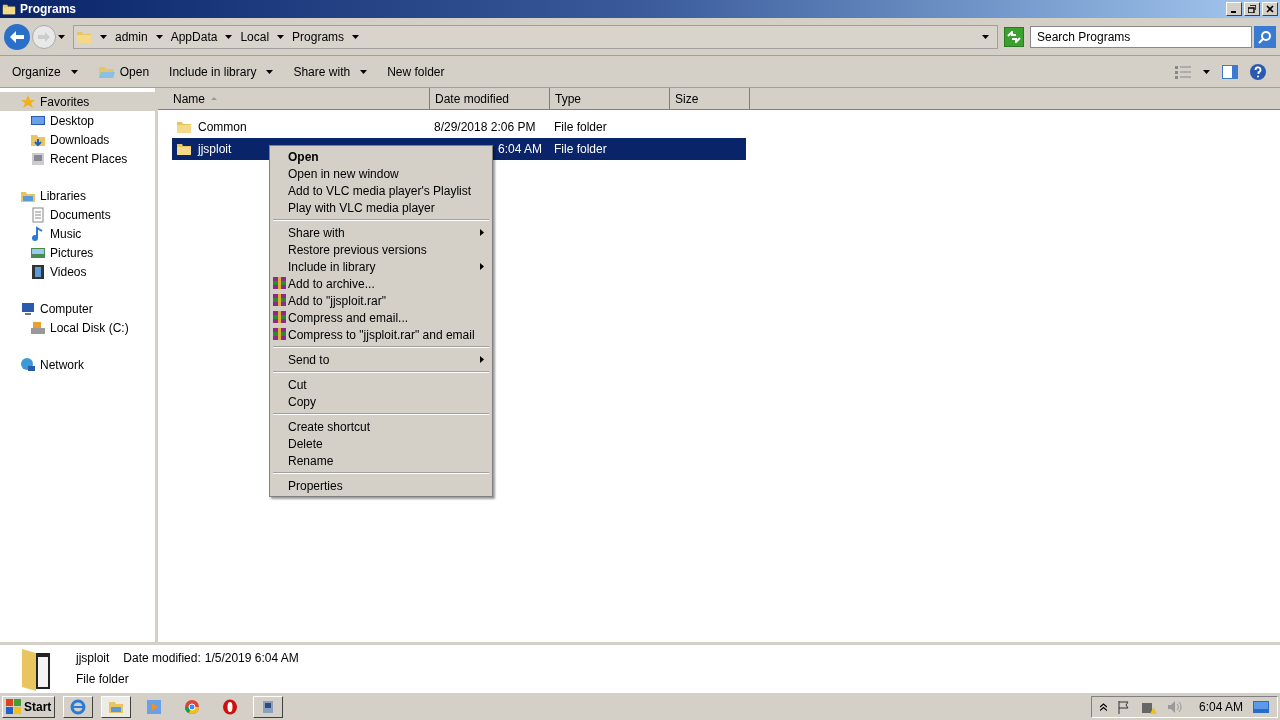 The width and height of the screenshot is (1280, 720). I want to click on date-cell: 6:04 AM, so click(520, 149).